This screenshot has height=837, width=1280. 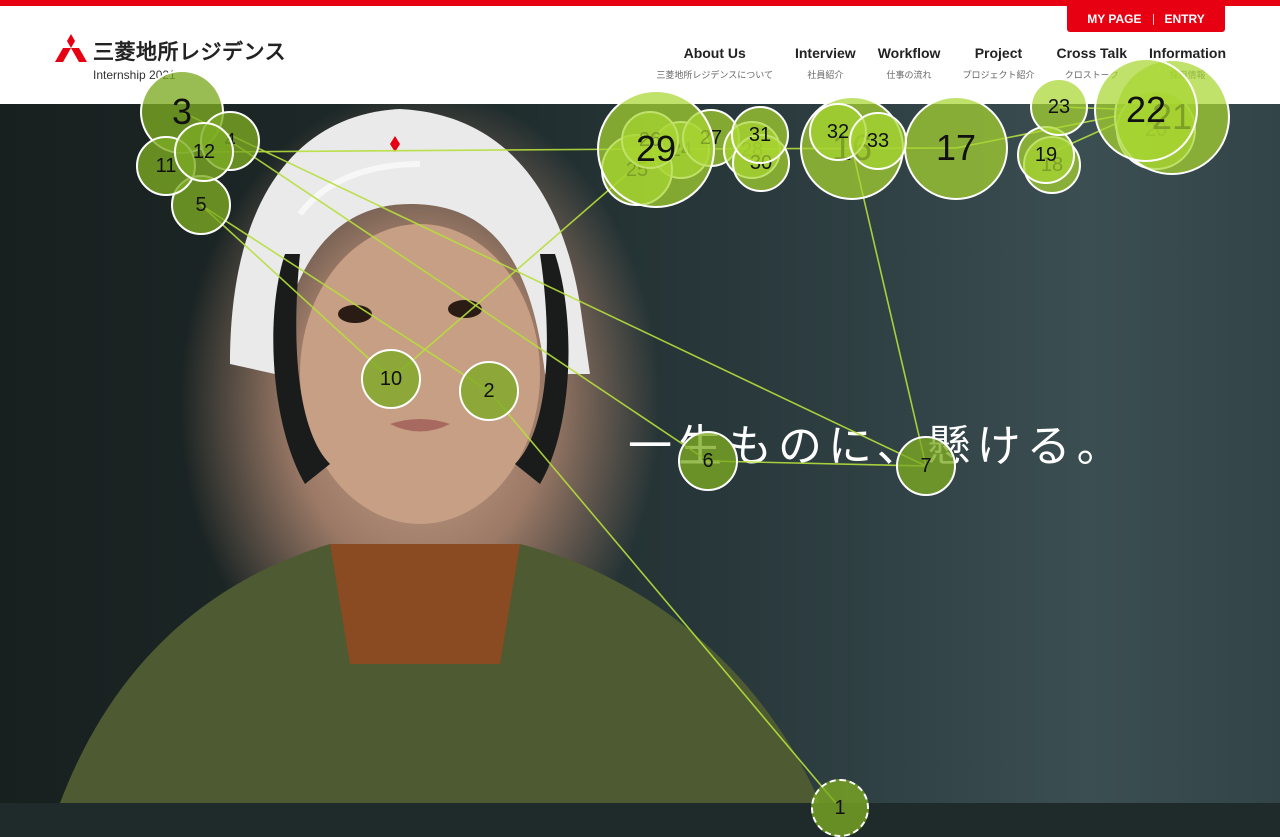 I want to click on three-diamonds-logo-icon, so click(x=71, y=48).